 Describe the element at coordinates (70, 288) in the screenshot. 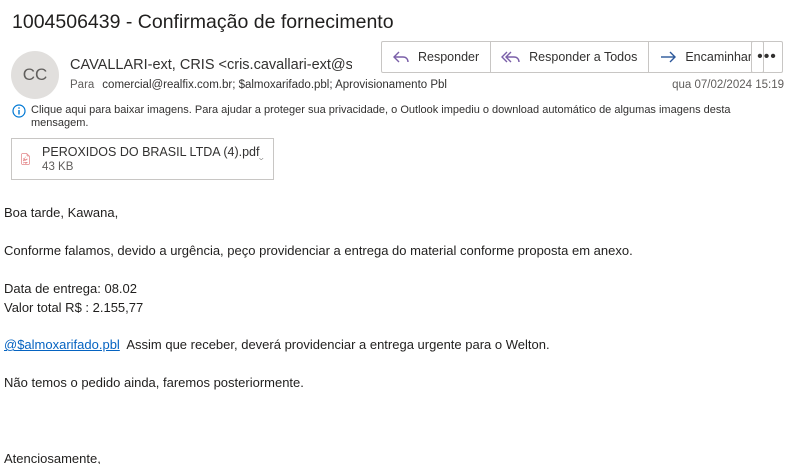

I see `body-delivery-date: Data de entrega: 08.02` at that location.